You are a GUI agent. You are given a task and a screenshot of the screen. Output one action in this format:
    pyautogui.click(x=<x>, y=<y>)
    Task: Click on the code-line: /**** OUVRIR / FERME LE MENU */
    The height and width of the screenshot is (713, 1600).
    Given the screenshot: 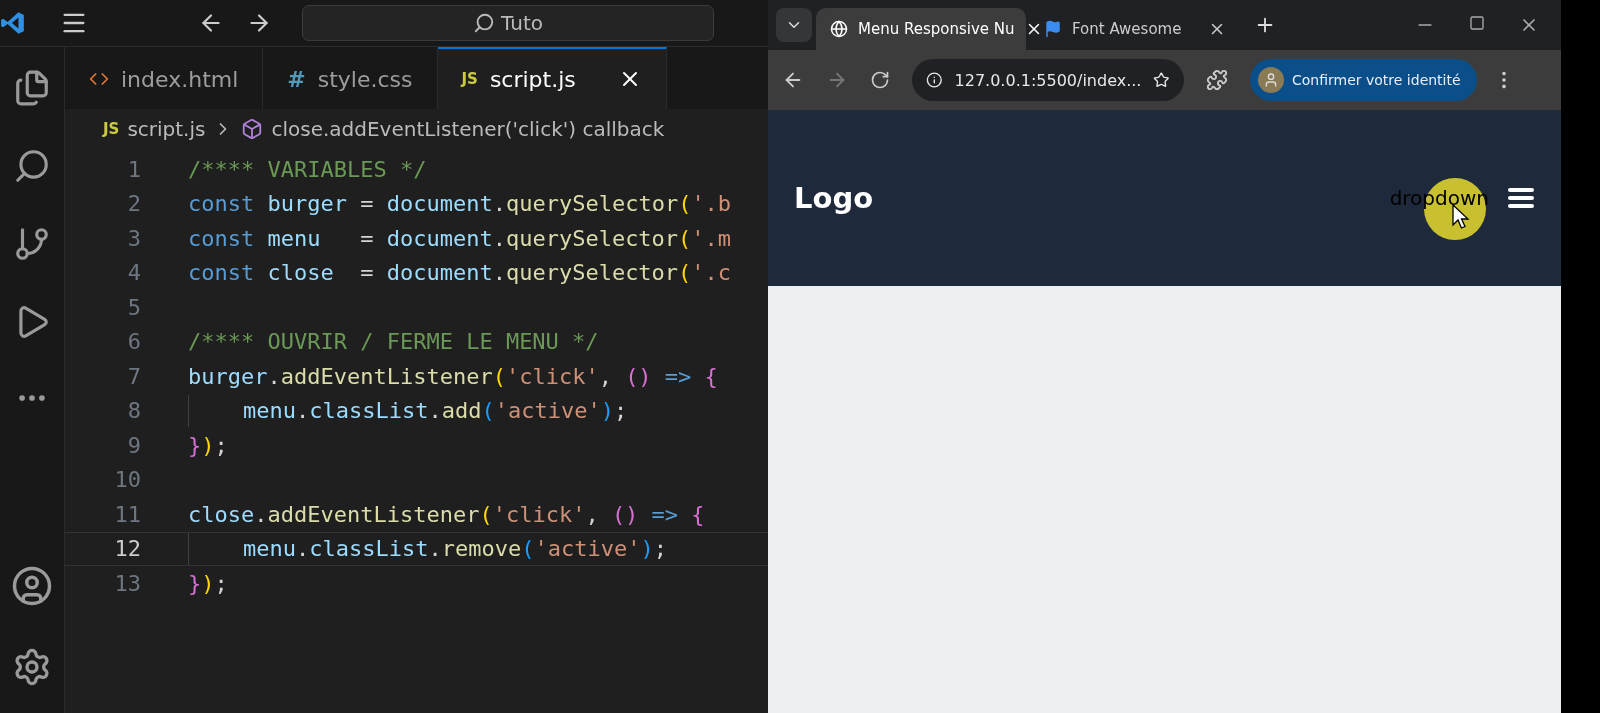 What is the action you would take?
    pyautogui.click(x=393, y=342)
    